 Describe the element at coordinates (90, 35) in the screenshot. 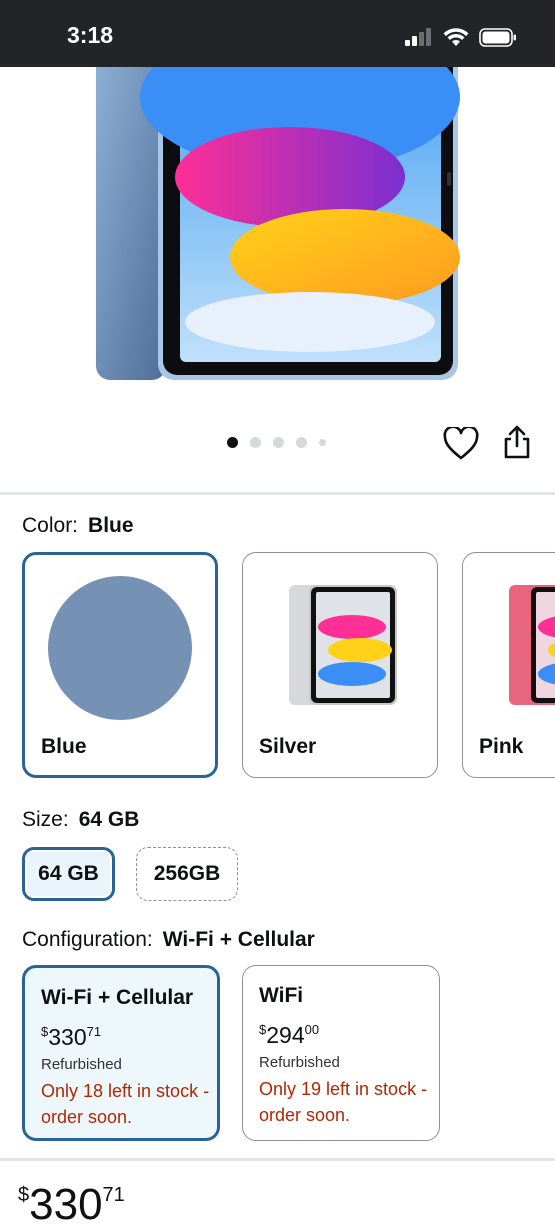

I see `status-time: 3:18` at that location.